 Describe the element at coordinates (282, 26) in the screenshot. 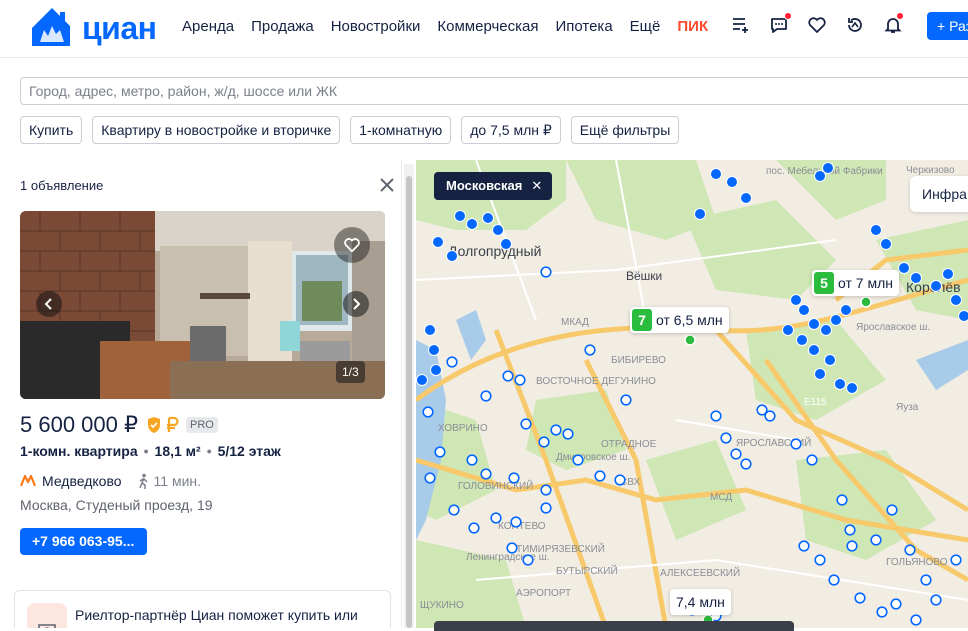

I see `nav-sale: Продажа` at that location.